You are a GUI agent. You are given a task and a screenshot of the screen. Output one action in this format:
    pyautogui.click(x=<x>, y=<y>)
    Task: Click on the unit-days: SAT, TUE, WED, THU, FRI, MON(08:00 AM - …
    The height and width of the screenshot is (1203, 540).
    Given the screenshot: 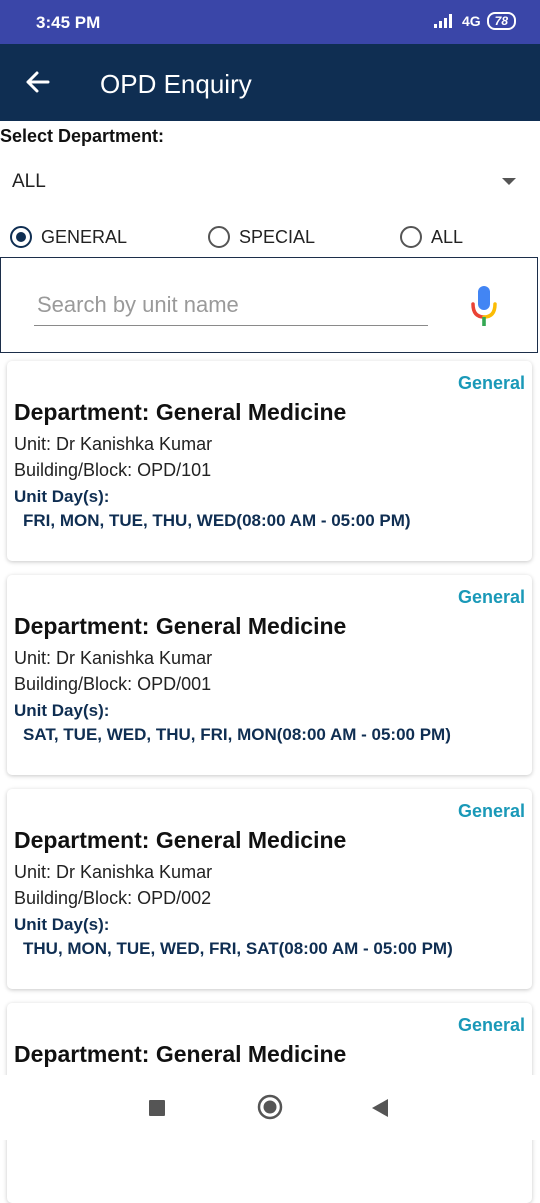 What is the action you would take?
    pyautogui.click(x=237, y=734)
    